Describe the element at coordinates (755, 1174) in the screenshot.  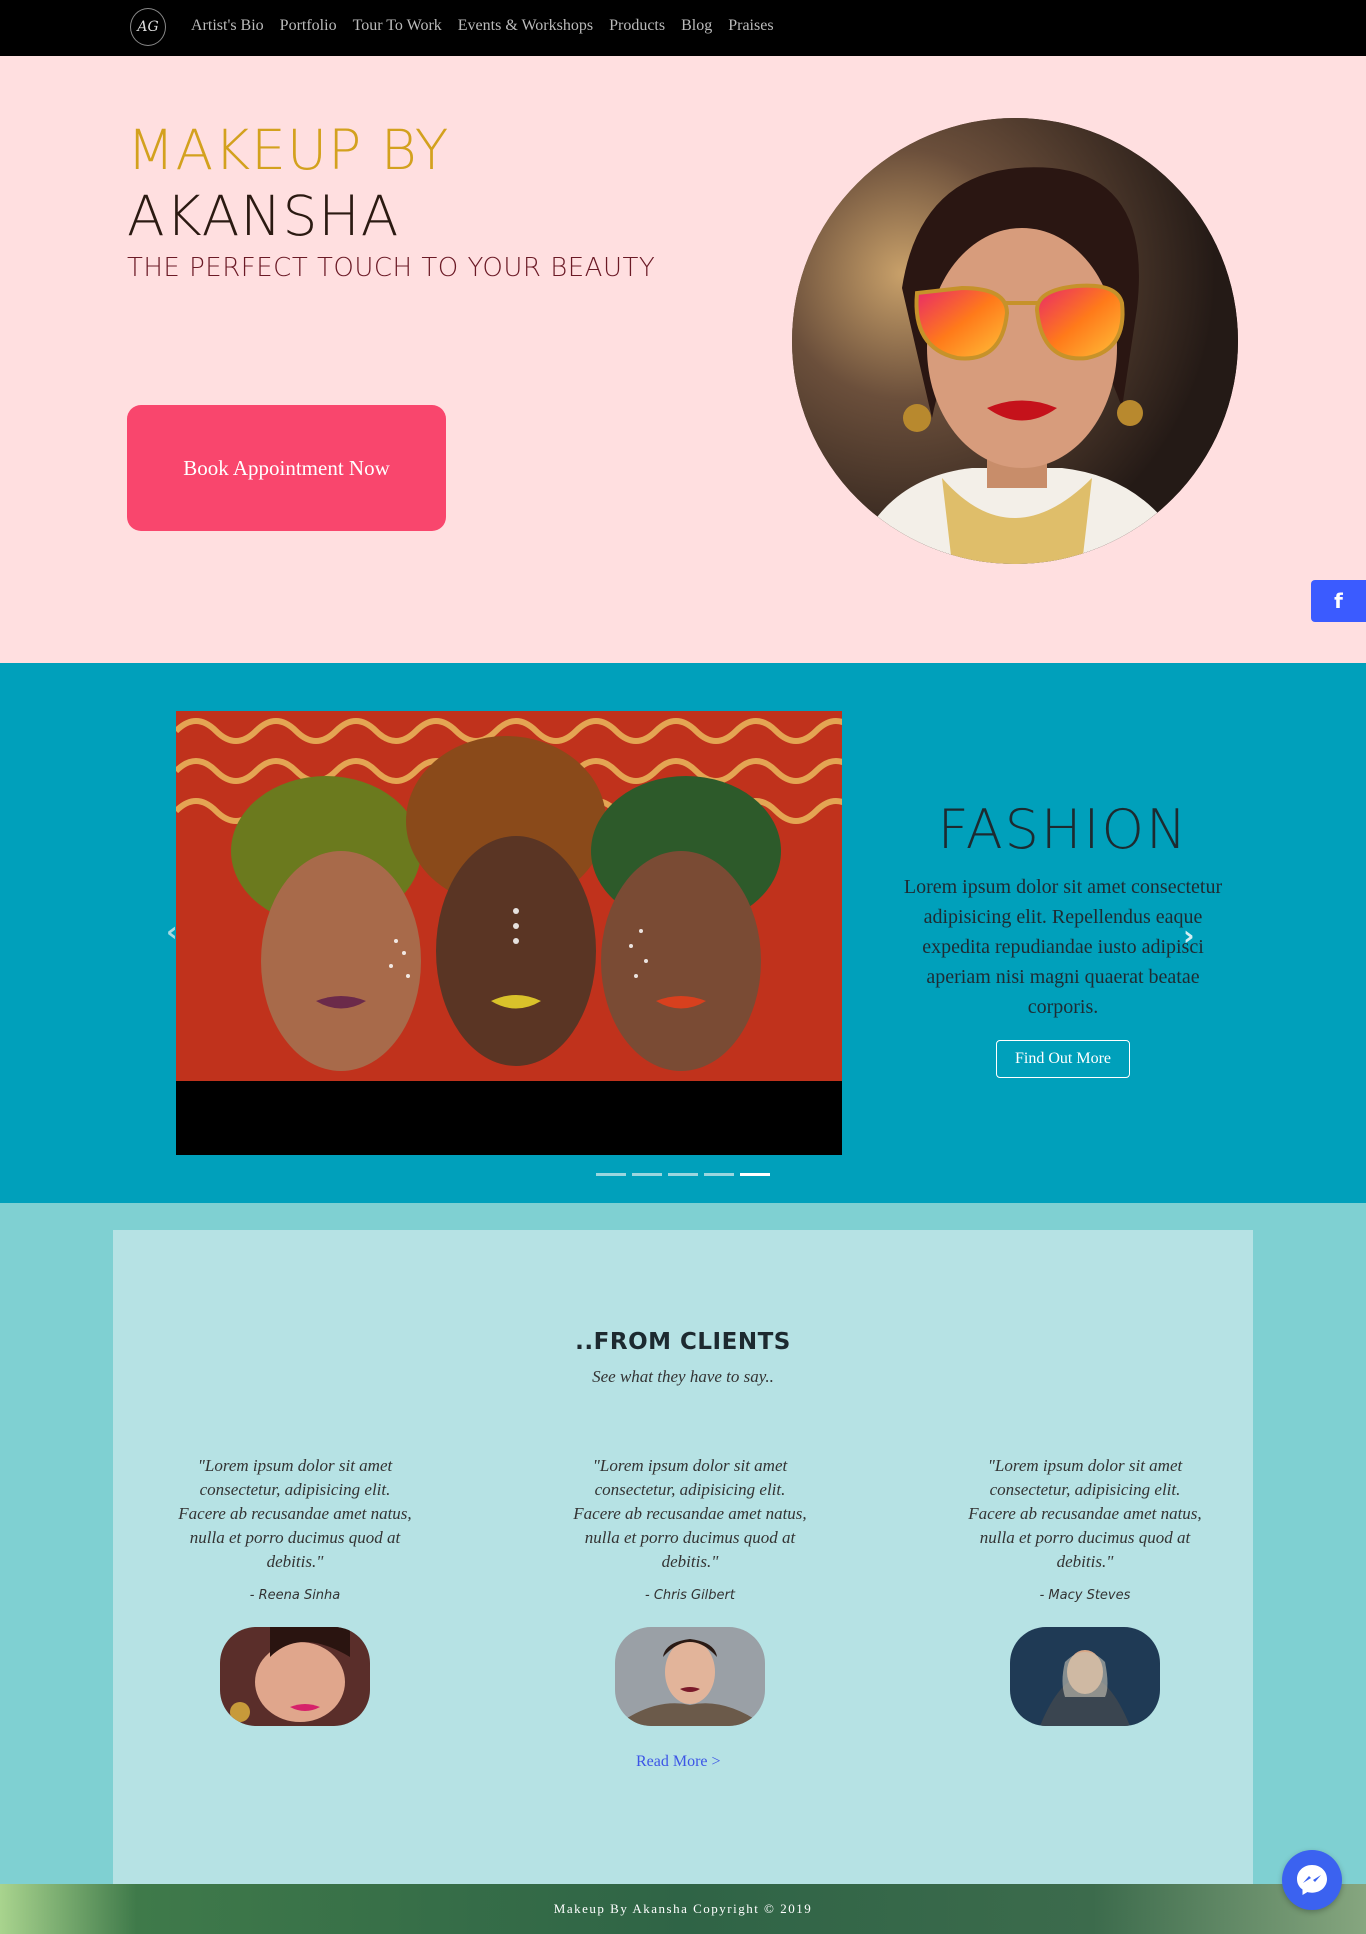
I see `carousel-indicator-active` at that location.